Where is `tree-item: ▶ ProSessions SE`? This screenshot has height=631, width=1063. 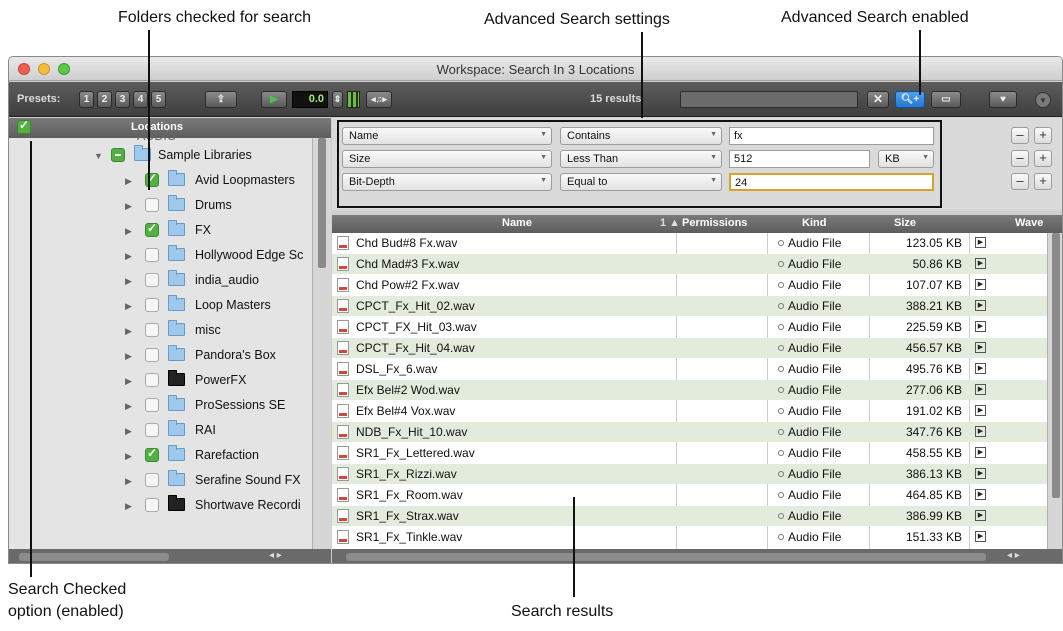 tree-item: ▶ ProSessions SE is located at coordinates (159, 406).